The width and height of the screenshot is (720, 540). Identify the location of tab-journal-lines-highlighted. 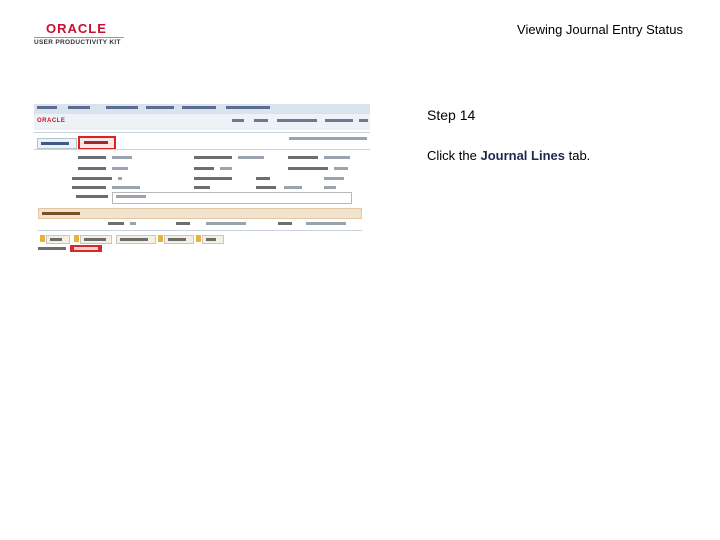
(97, 143).